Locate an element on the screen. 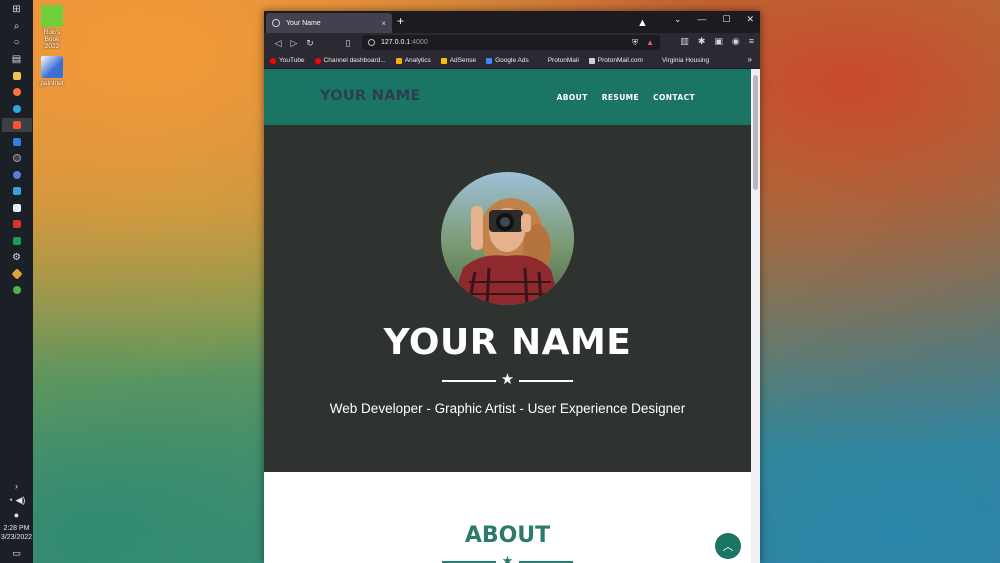  scrollbar-thumb is located at coordinates (755, 132).